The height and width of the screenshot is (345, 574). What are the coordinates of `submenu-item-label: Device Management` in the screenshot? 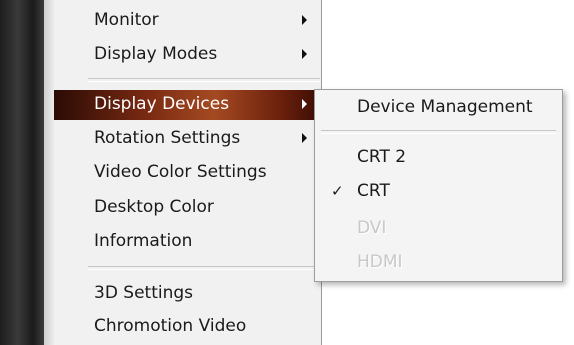 It's located at (445, 107).